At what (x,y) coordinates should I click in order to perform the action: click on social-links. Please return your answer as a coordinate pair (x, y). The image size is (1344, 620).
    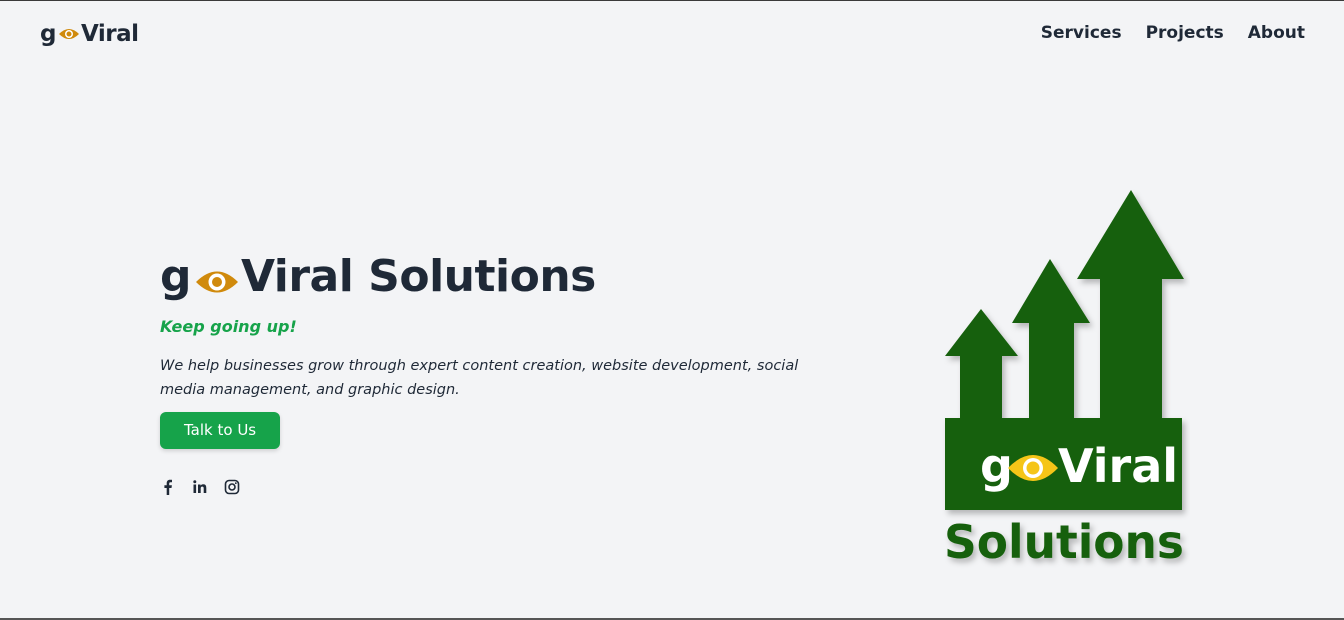
    Looking at the image, I should click on (500, 487).